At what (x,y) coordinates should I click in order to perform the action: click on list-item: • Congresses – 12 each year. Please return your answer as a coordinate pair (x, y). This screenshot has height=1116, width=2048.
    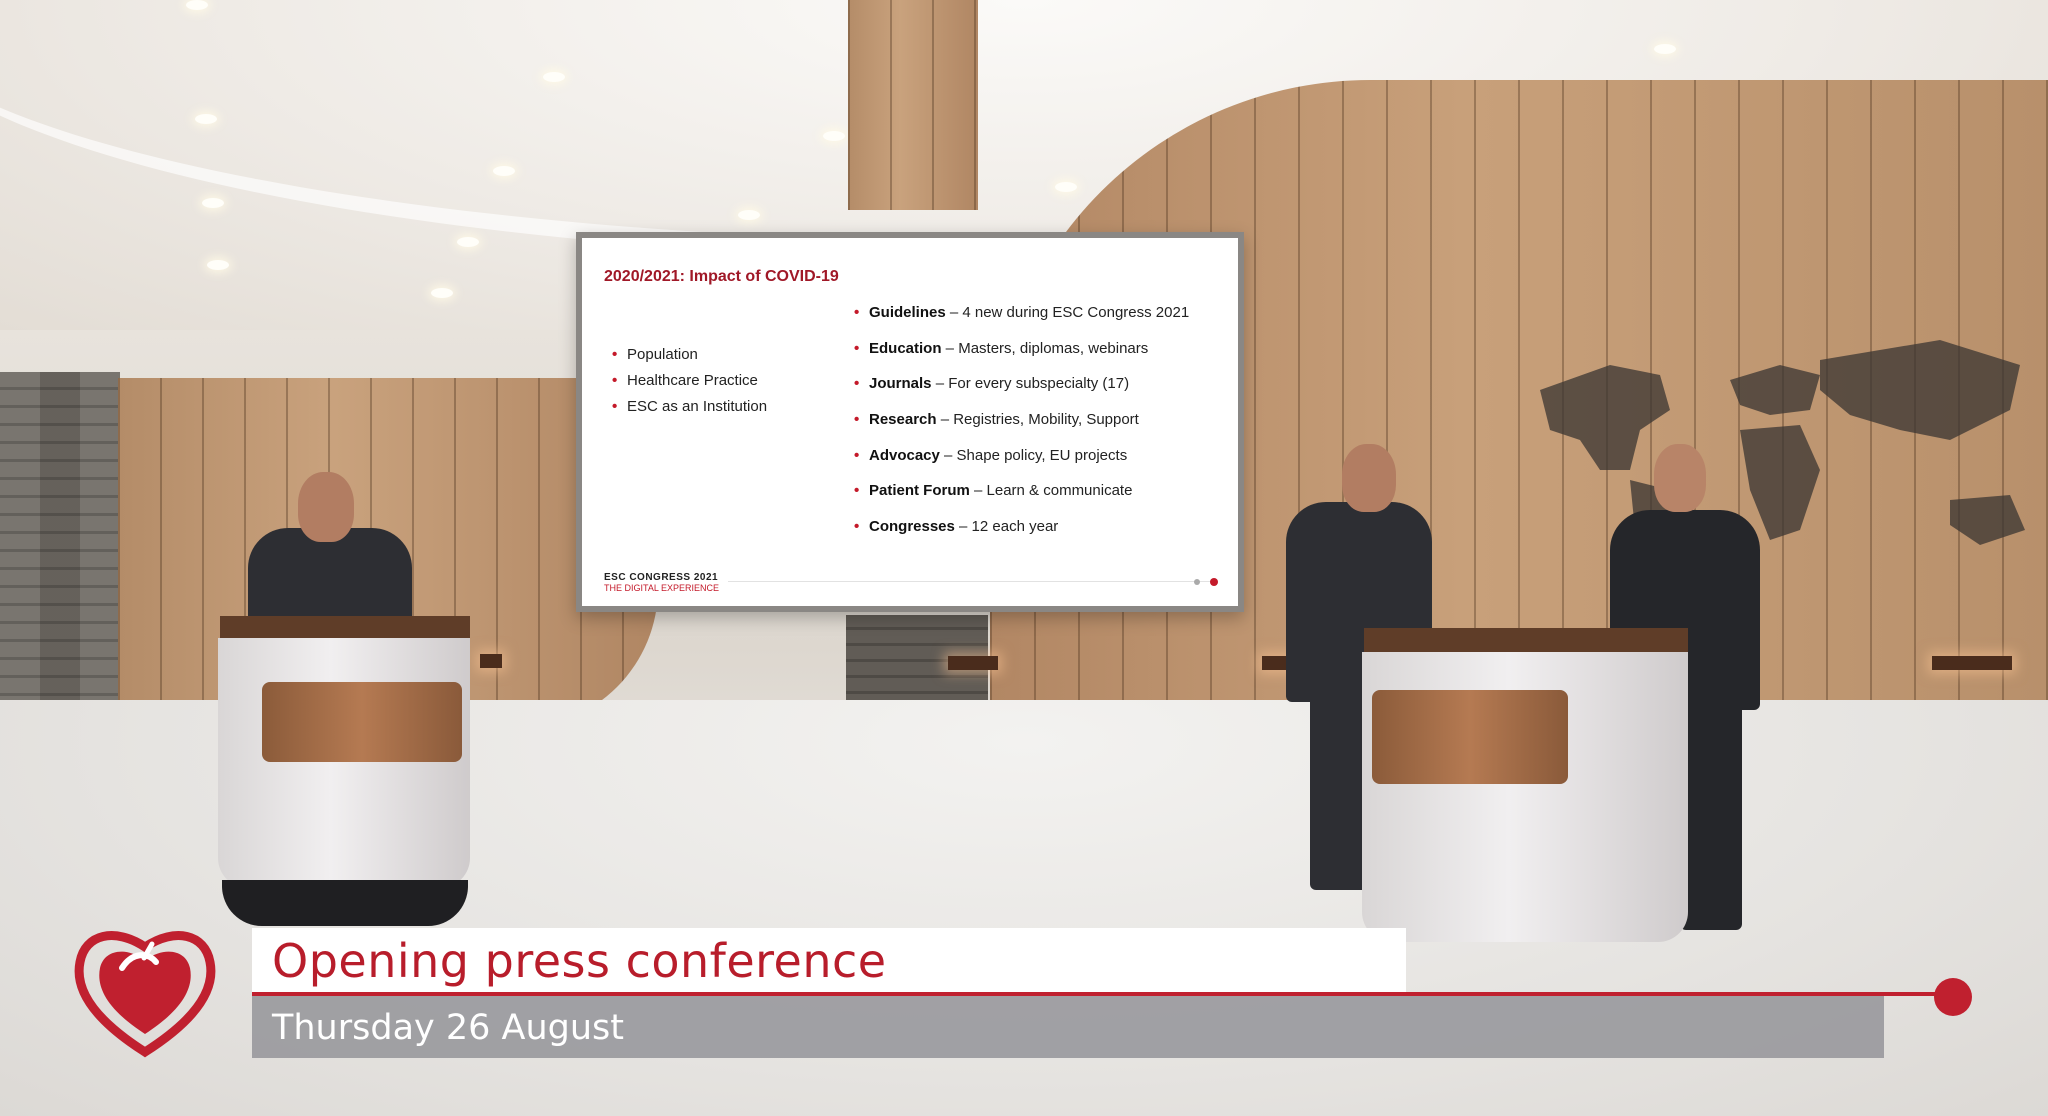
    Looking at the image, I should click on (956, 527).